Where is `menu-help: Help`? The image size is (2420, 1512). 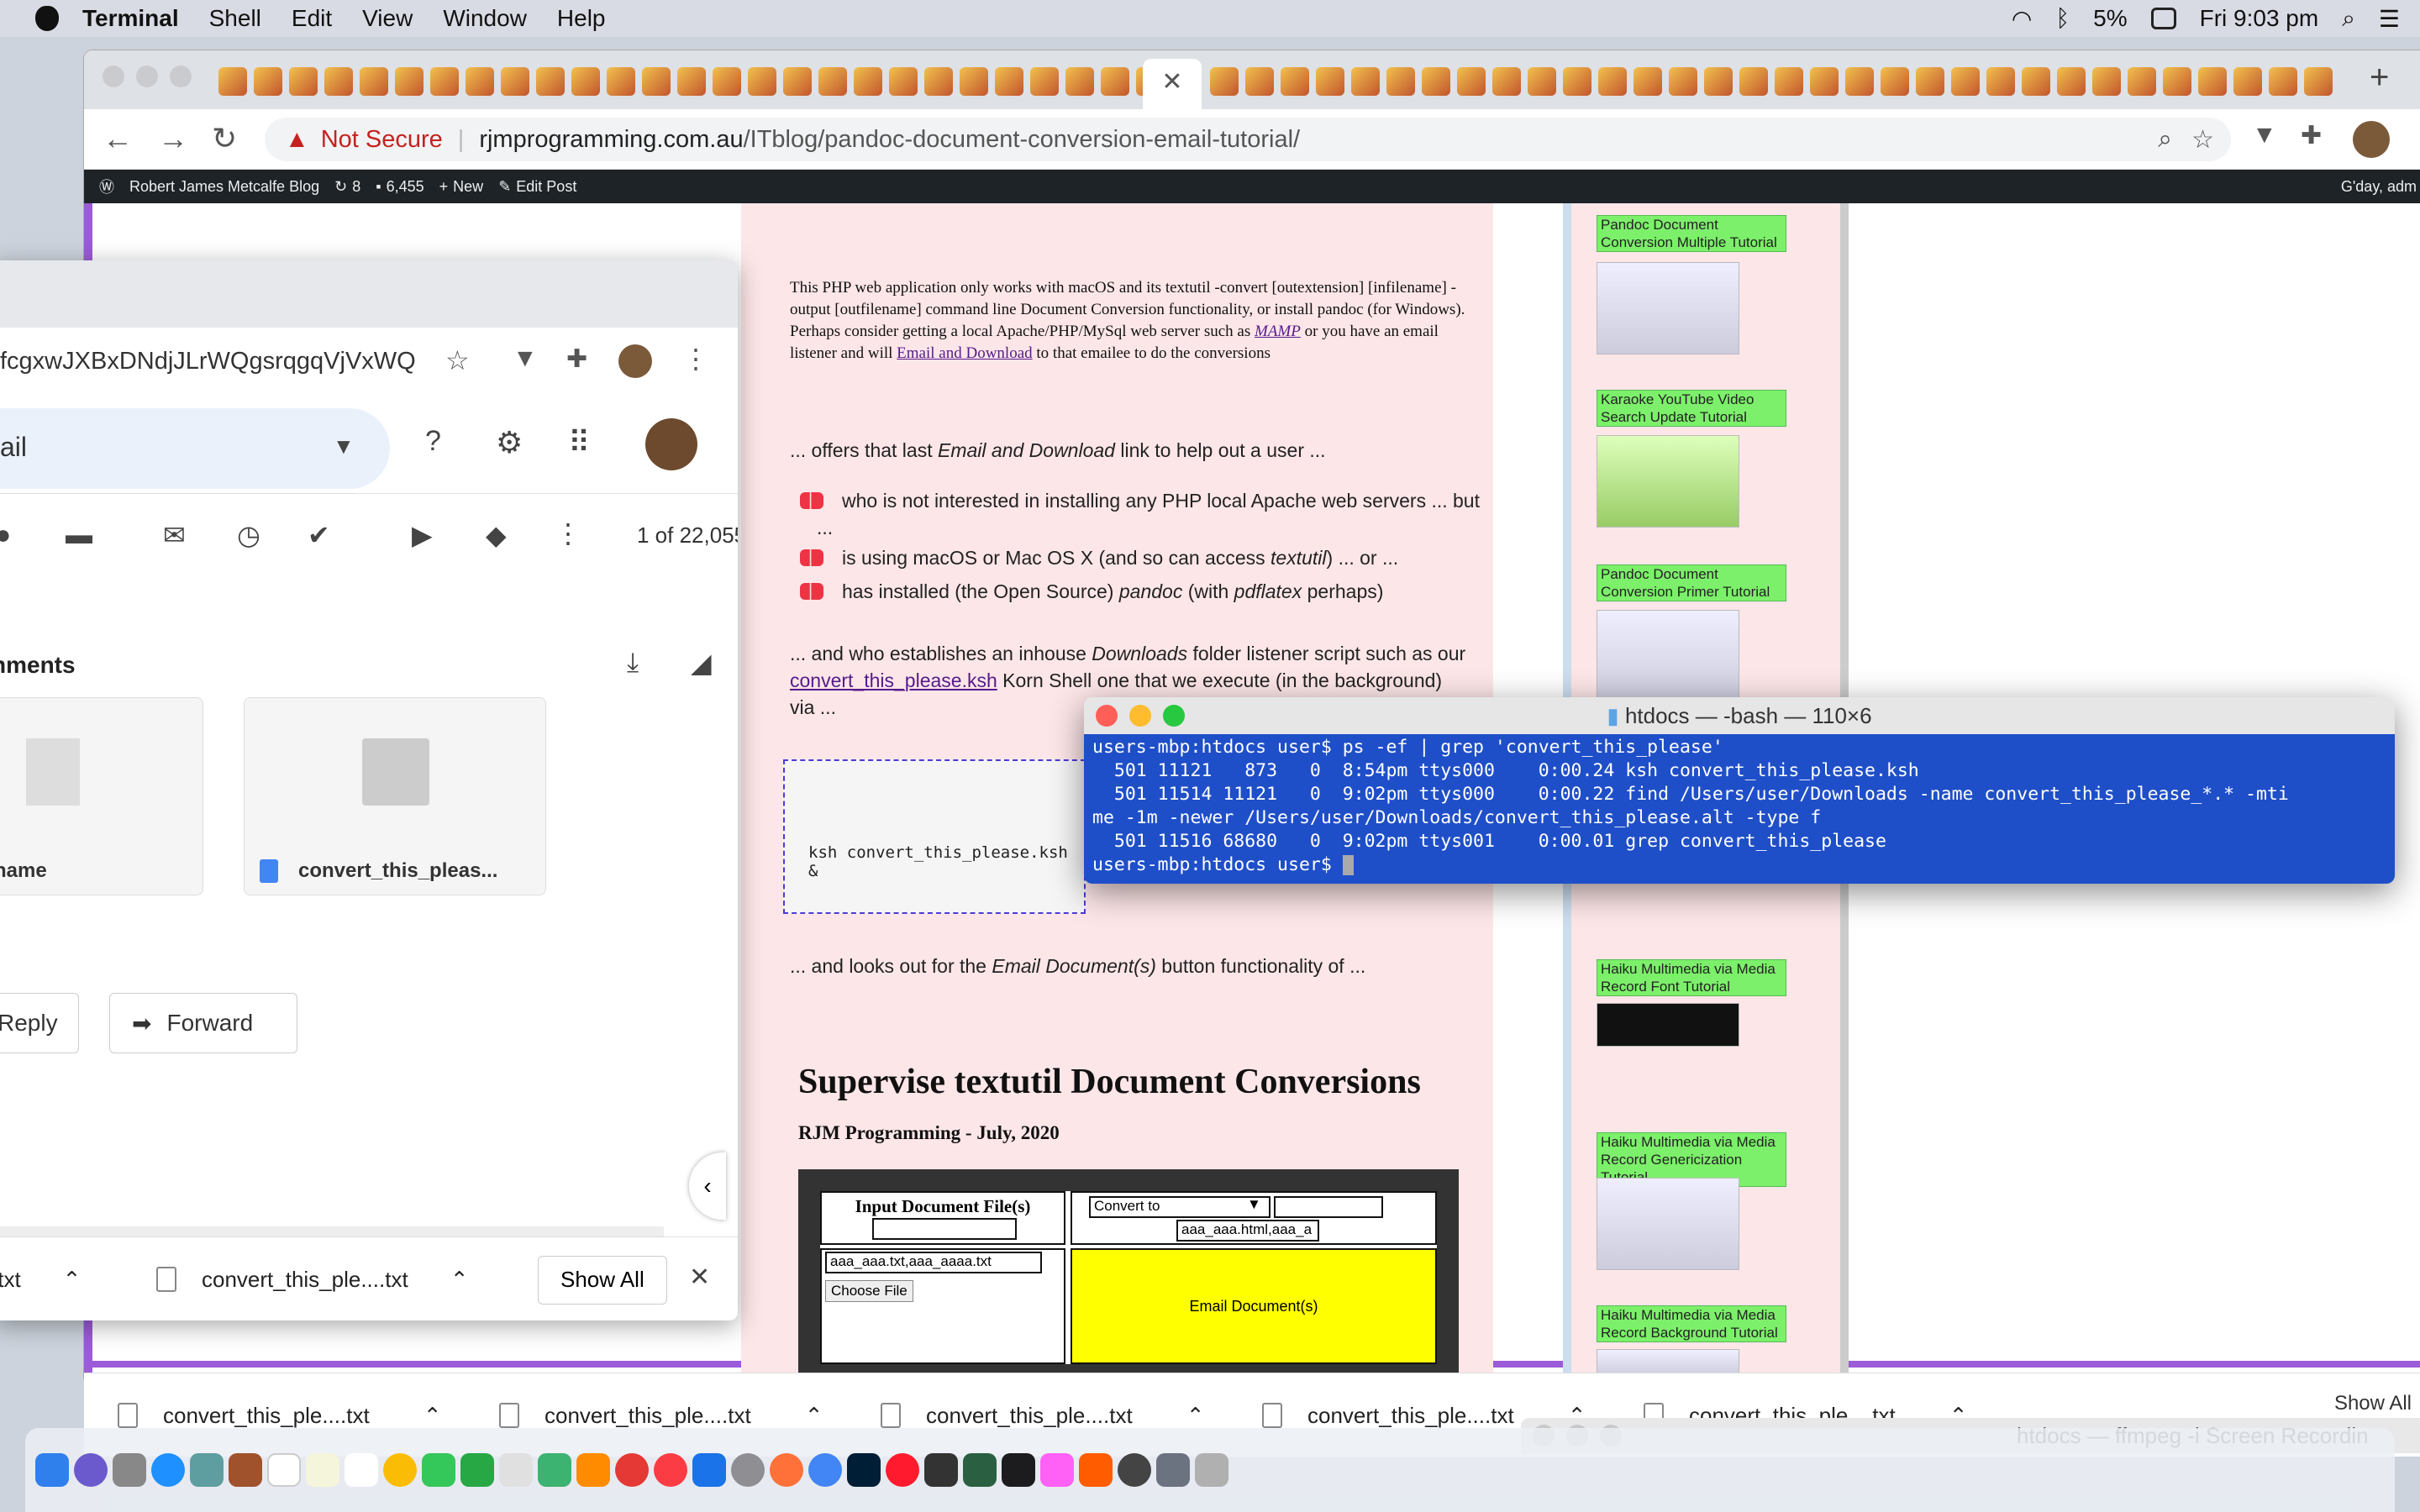 menu-help: Help is located at coordinates (582, 18).